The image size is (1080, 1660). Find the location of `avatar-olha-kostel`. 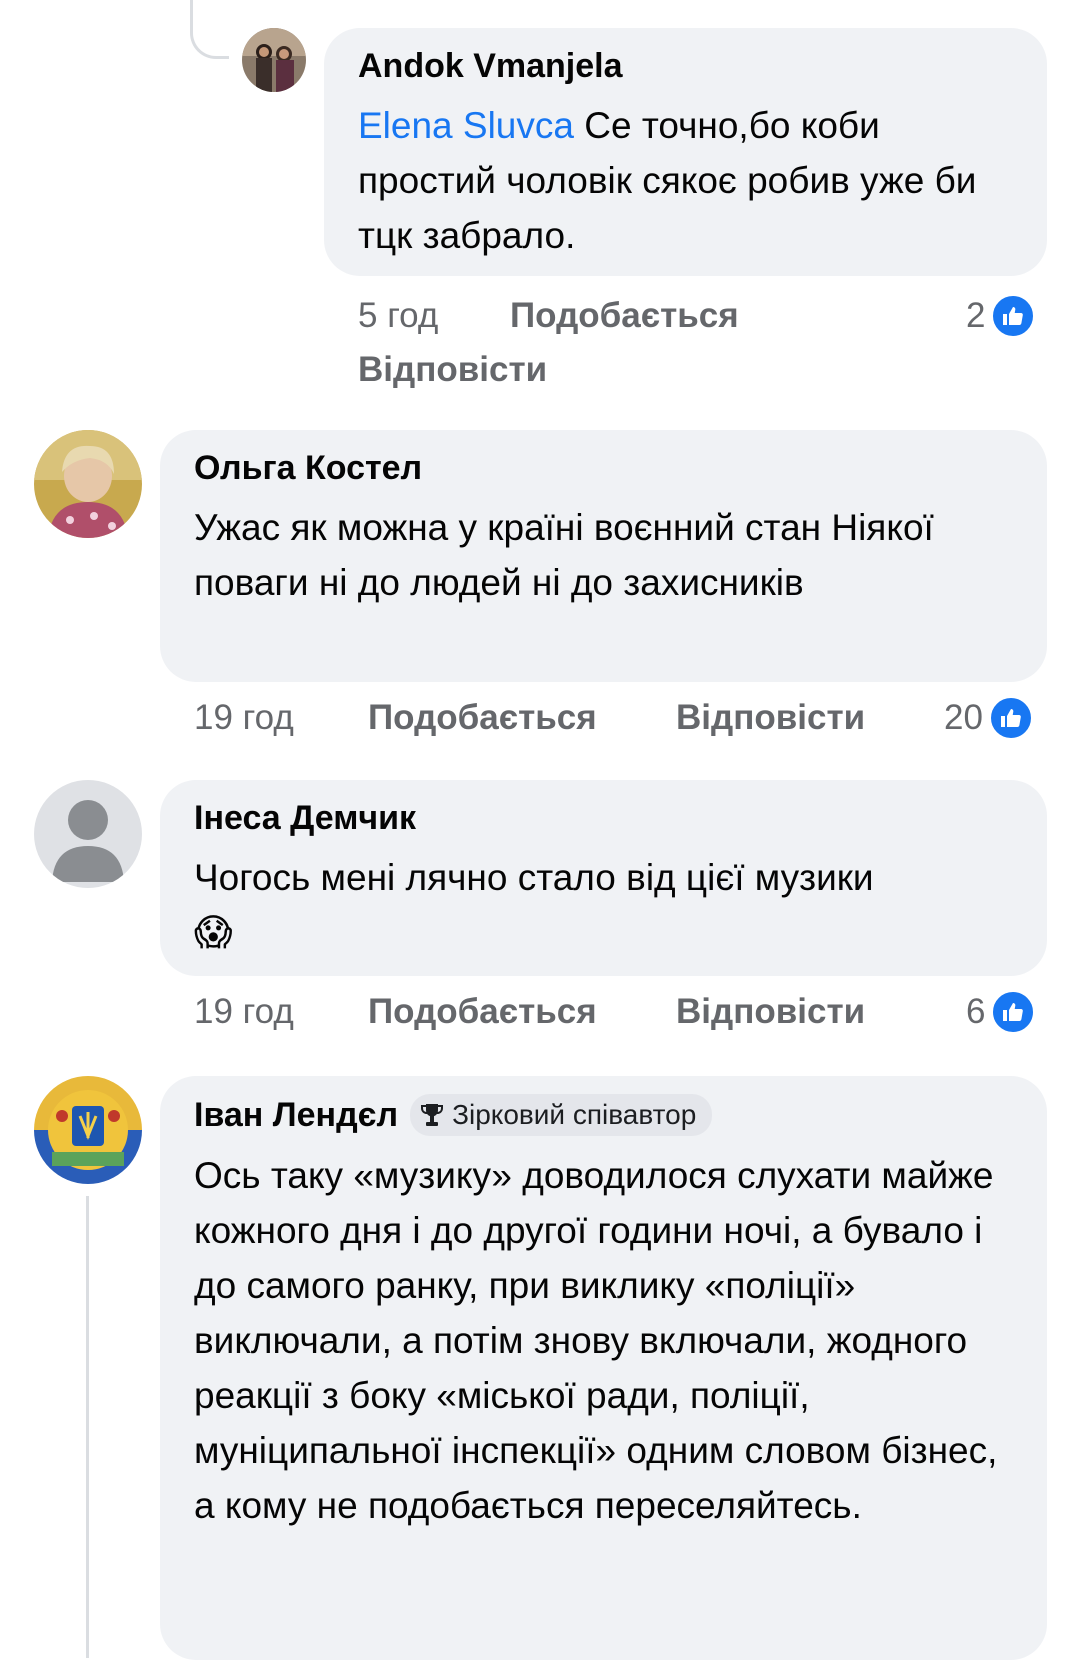

avatar-olha-kostel is located at coordinates (88, 484).